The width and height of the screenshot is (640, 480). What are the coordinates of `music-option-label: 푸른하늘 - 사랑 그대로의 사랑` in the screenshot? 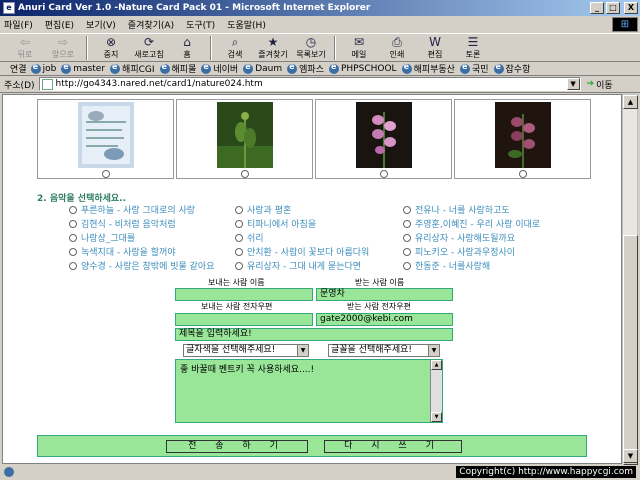 It's located at (138, 211).